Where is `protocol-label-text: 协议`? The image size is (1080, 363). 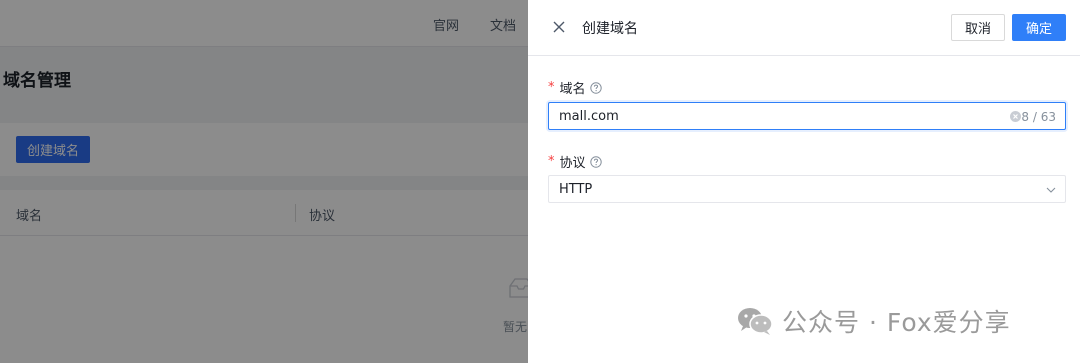 protocol-label-text: 协议 is located at coordinates (572, 163).